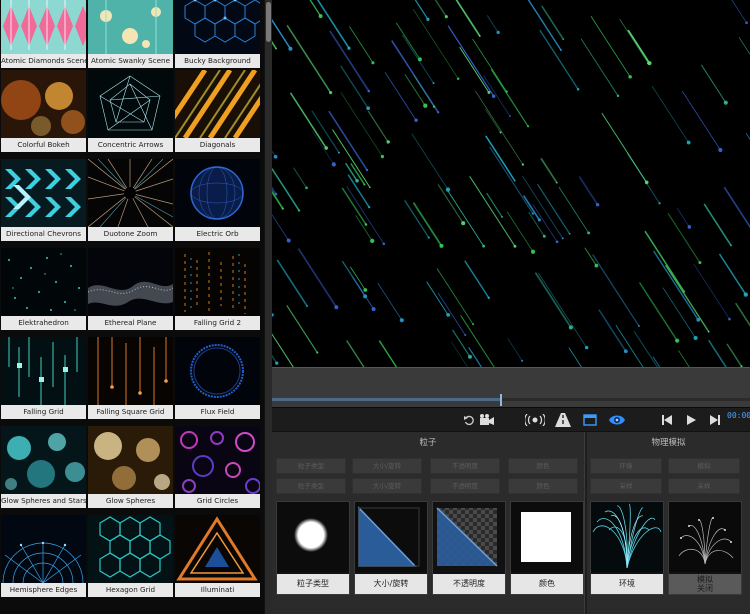  What do you see at coordinates (217, 501) in the screenshot?
I see `preset-label: Grid Circles` at bounding box center [217, 501].